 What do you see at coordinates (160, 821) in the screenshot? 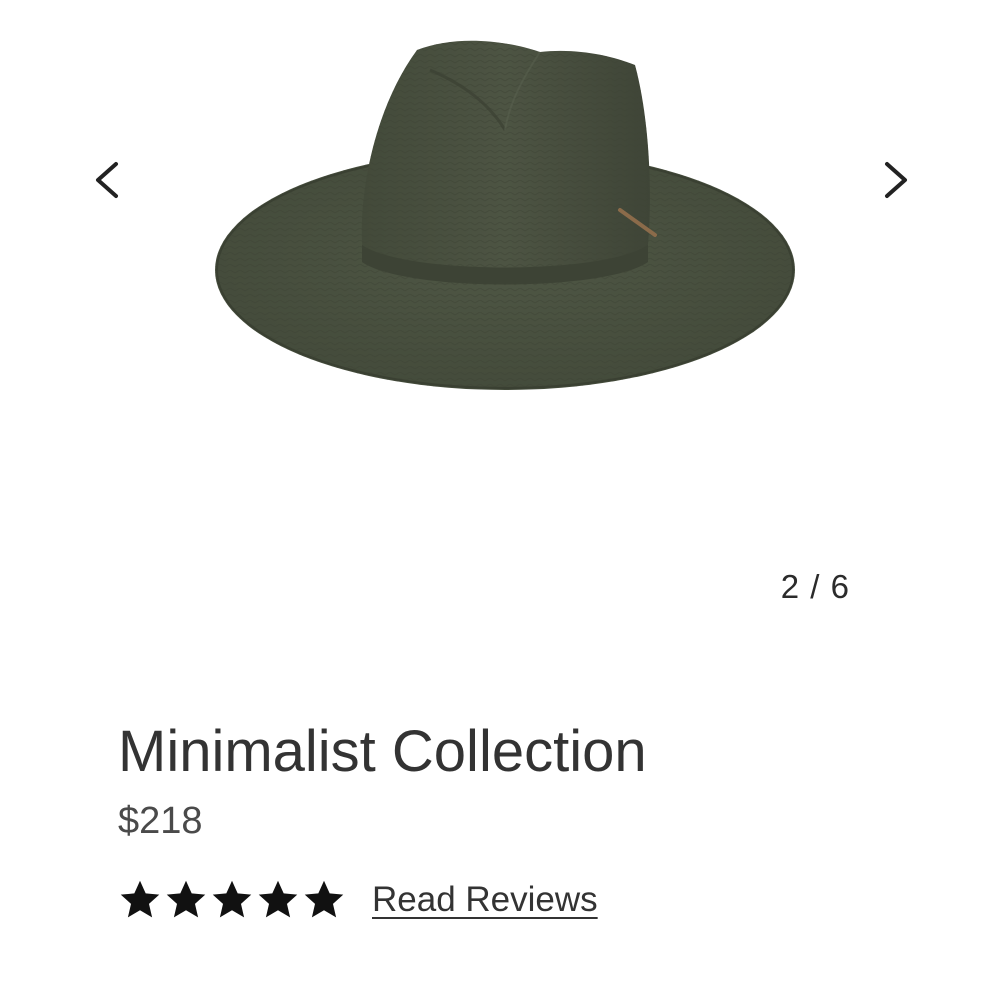
I see `product-price: $218` at bounding box center [160, 821].